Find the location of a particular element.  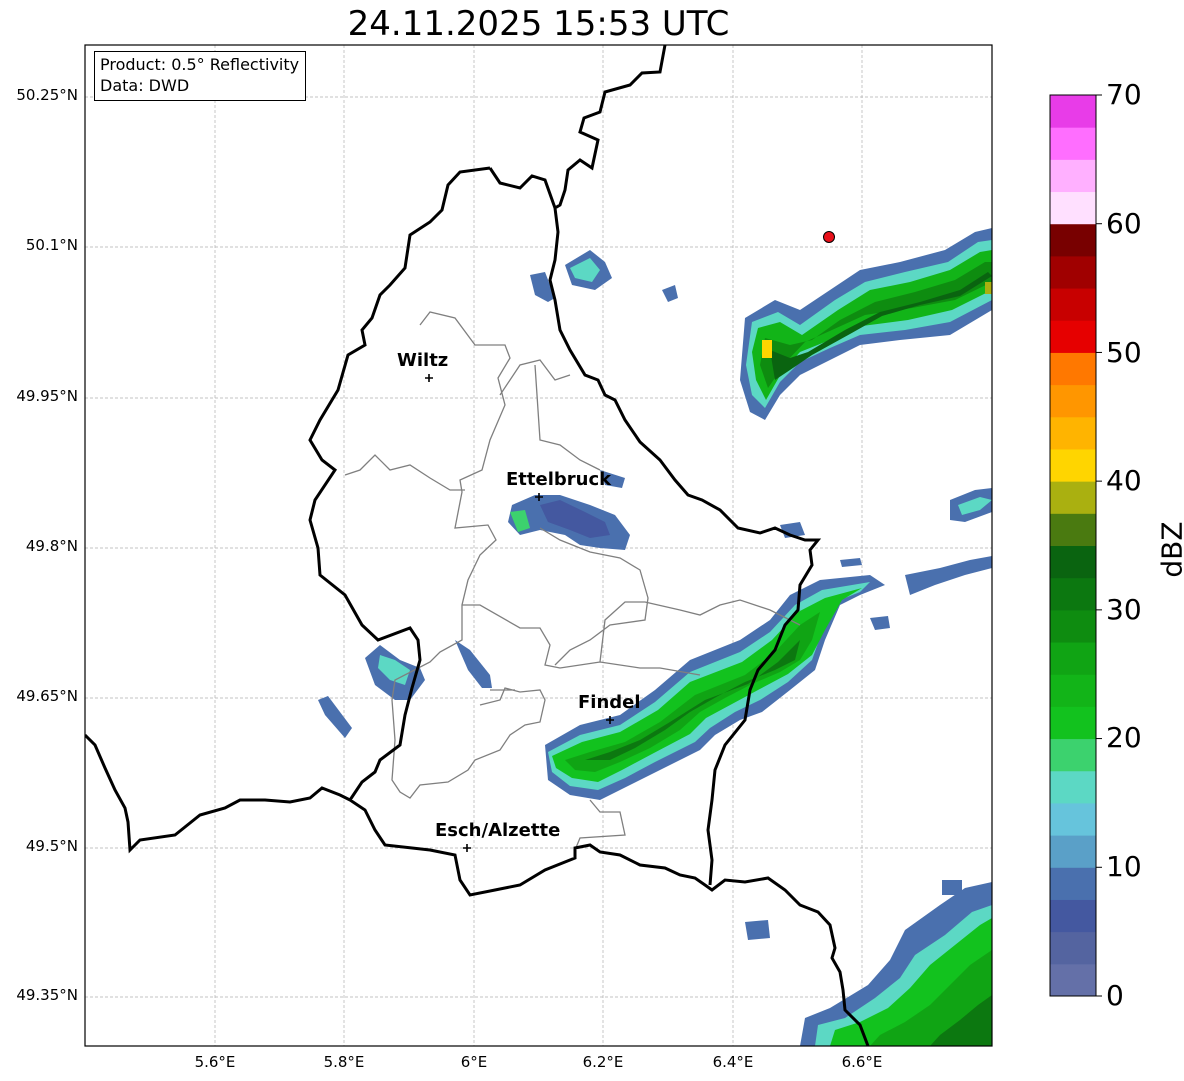

lat-tick-label: 49.35°N is located at coordinates (47, 995).